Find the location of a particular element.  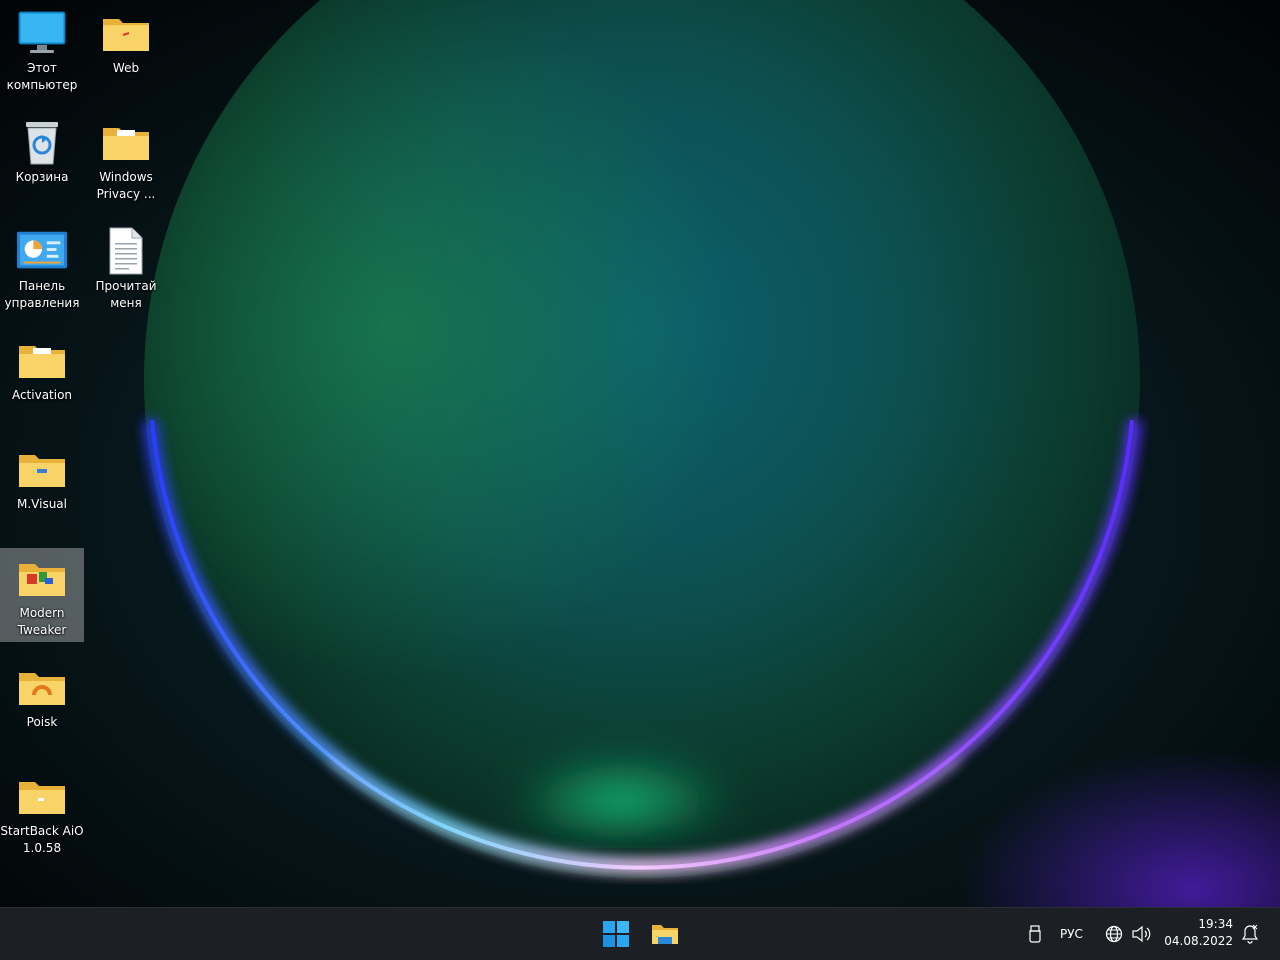

desktop-icon-recycle-bin: Корзина is located at coordinates (42, 159).